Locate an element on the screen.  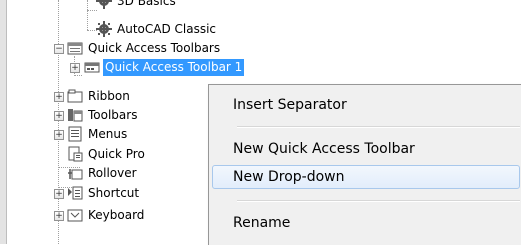
quick-access-toolbars-icon is located at coordinates (75, 48).